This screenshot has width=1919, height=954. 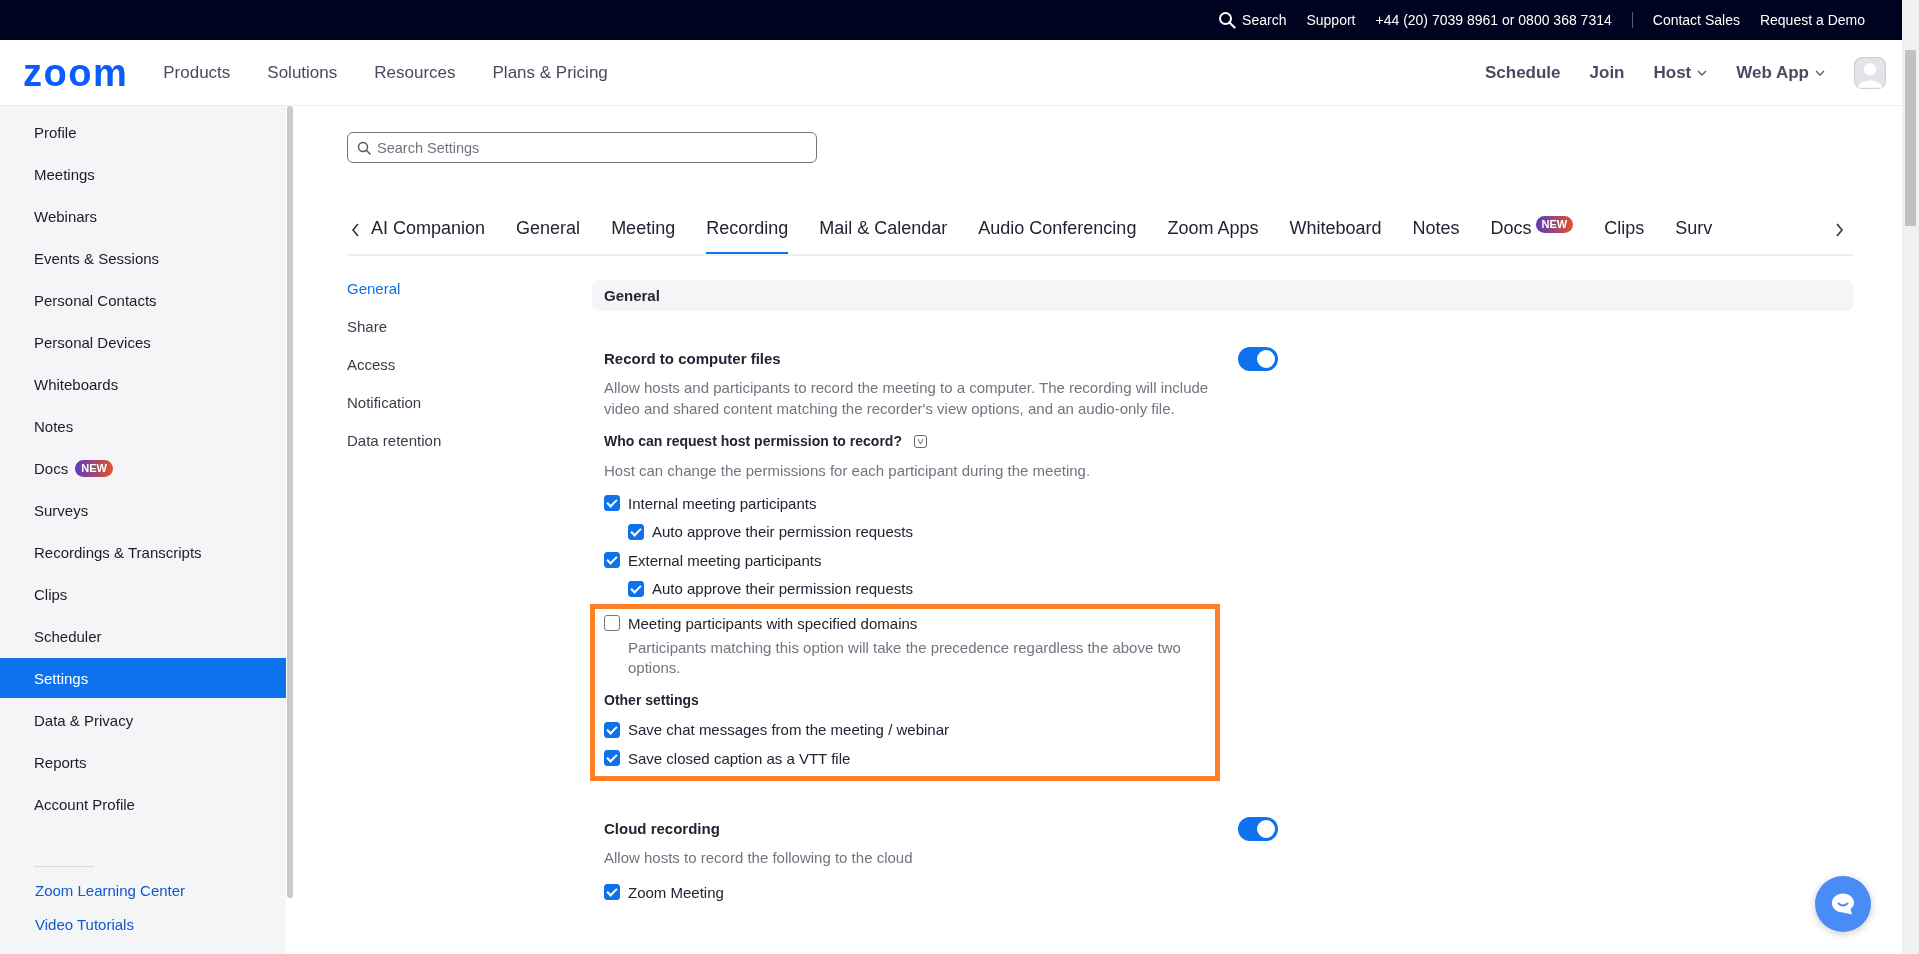 I want to click on top-link: +44 (20) 7039 8961 or 0800 368 7314, so click(x=1493, y=20).